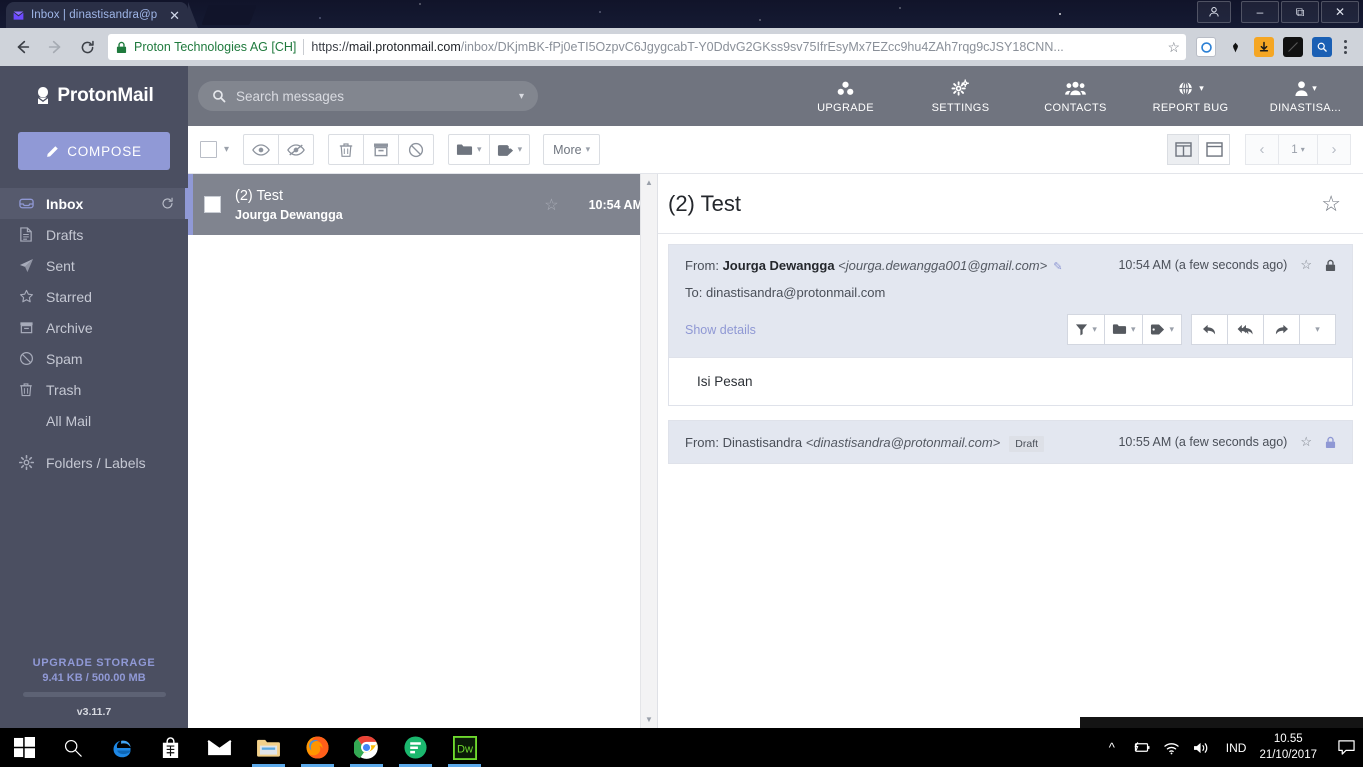  Describe the element at coordinates (1214, 12) in the screenshot. I see `profile-button` at that location.